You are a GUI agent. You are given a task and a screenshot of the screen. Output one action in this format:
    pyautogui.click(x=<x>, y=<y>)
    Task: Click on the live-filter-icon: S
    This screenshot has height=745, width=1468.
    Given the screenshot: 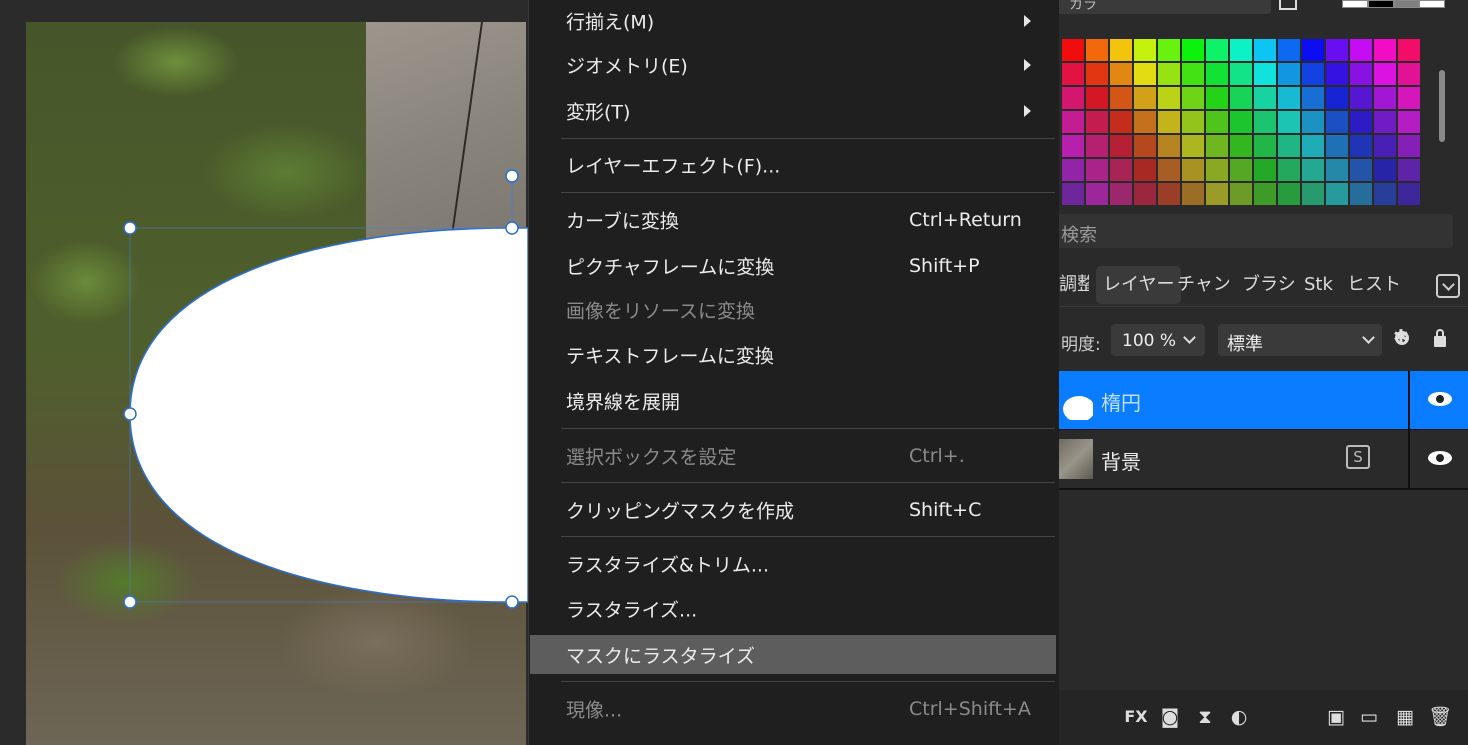 What is the action you would take?
    pyautogui.click(x=1358, y=457)
    